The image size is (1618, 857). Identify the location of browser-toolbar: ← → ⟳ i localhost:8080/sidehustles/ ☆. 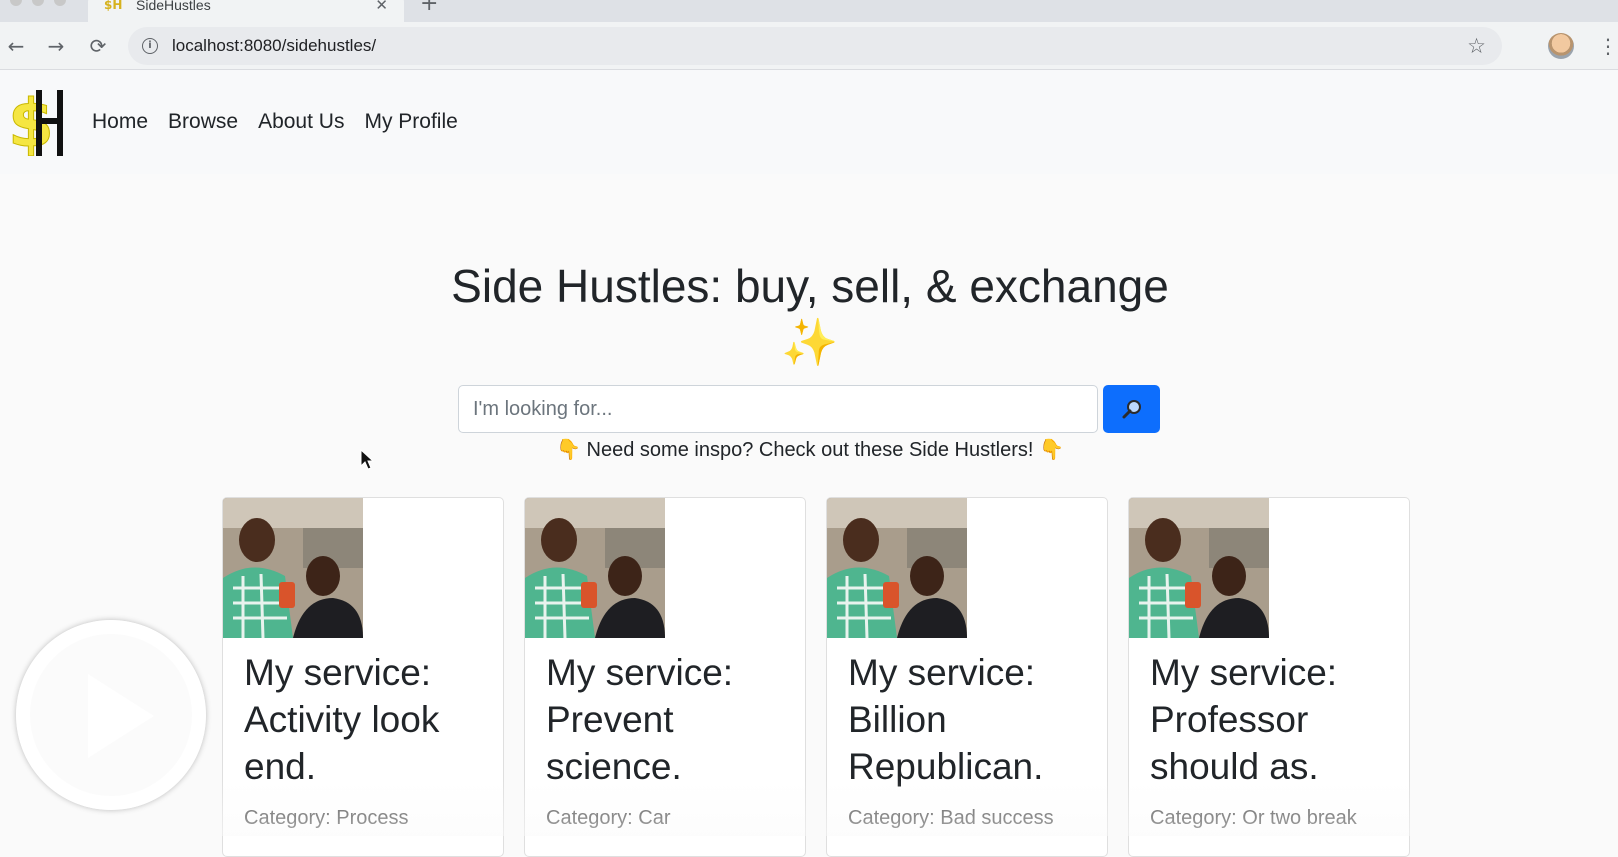
(809, 46).